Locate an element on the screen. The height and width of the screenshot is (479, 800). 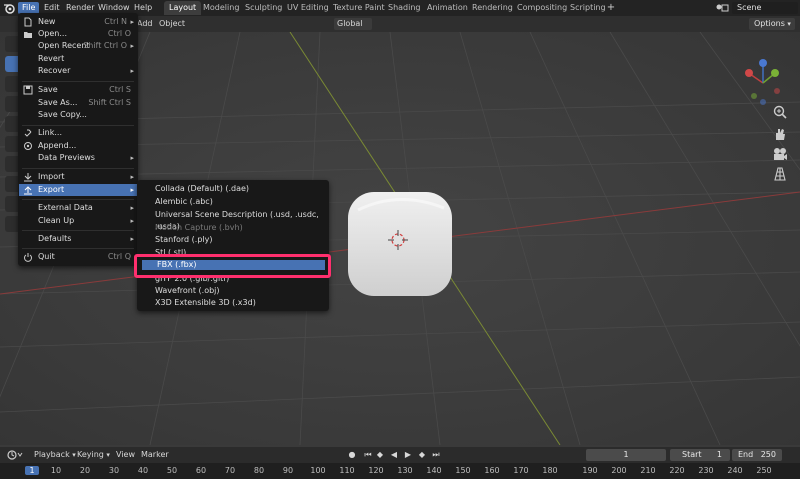
menu-item-revert: Revert is located at coordinates (78, 59).